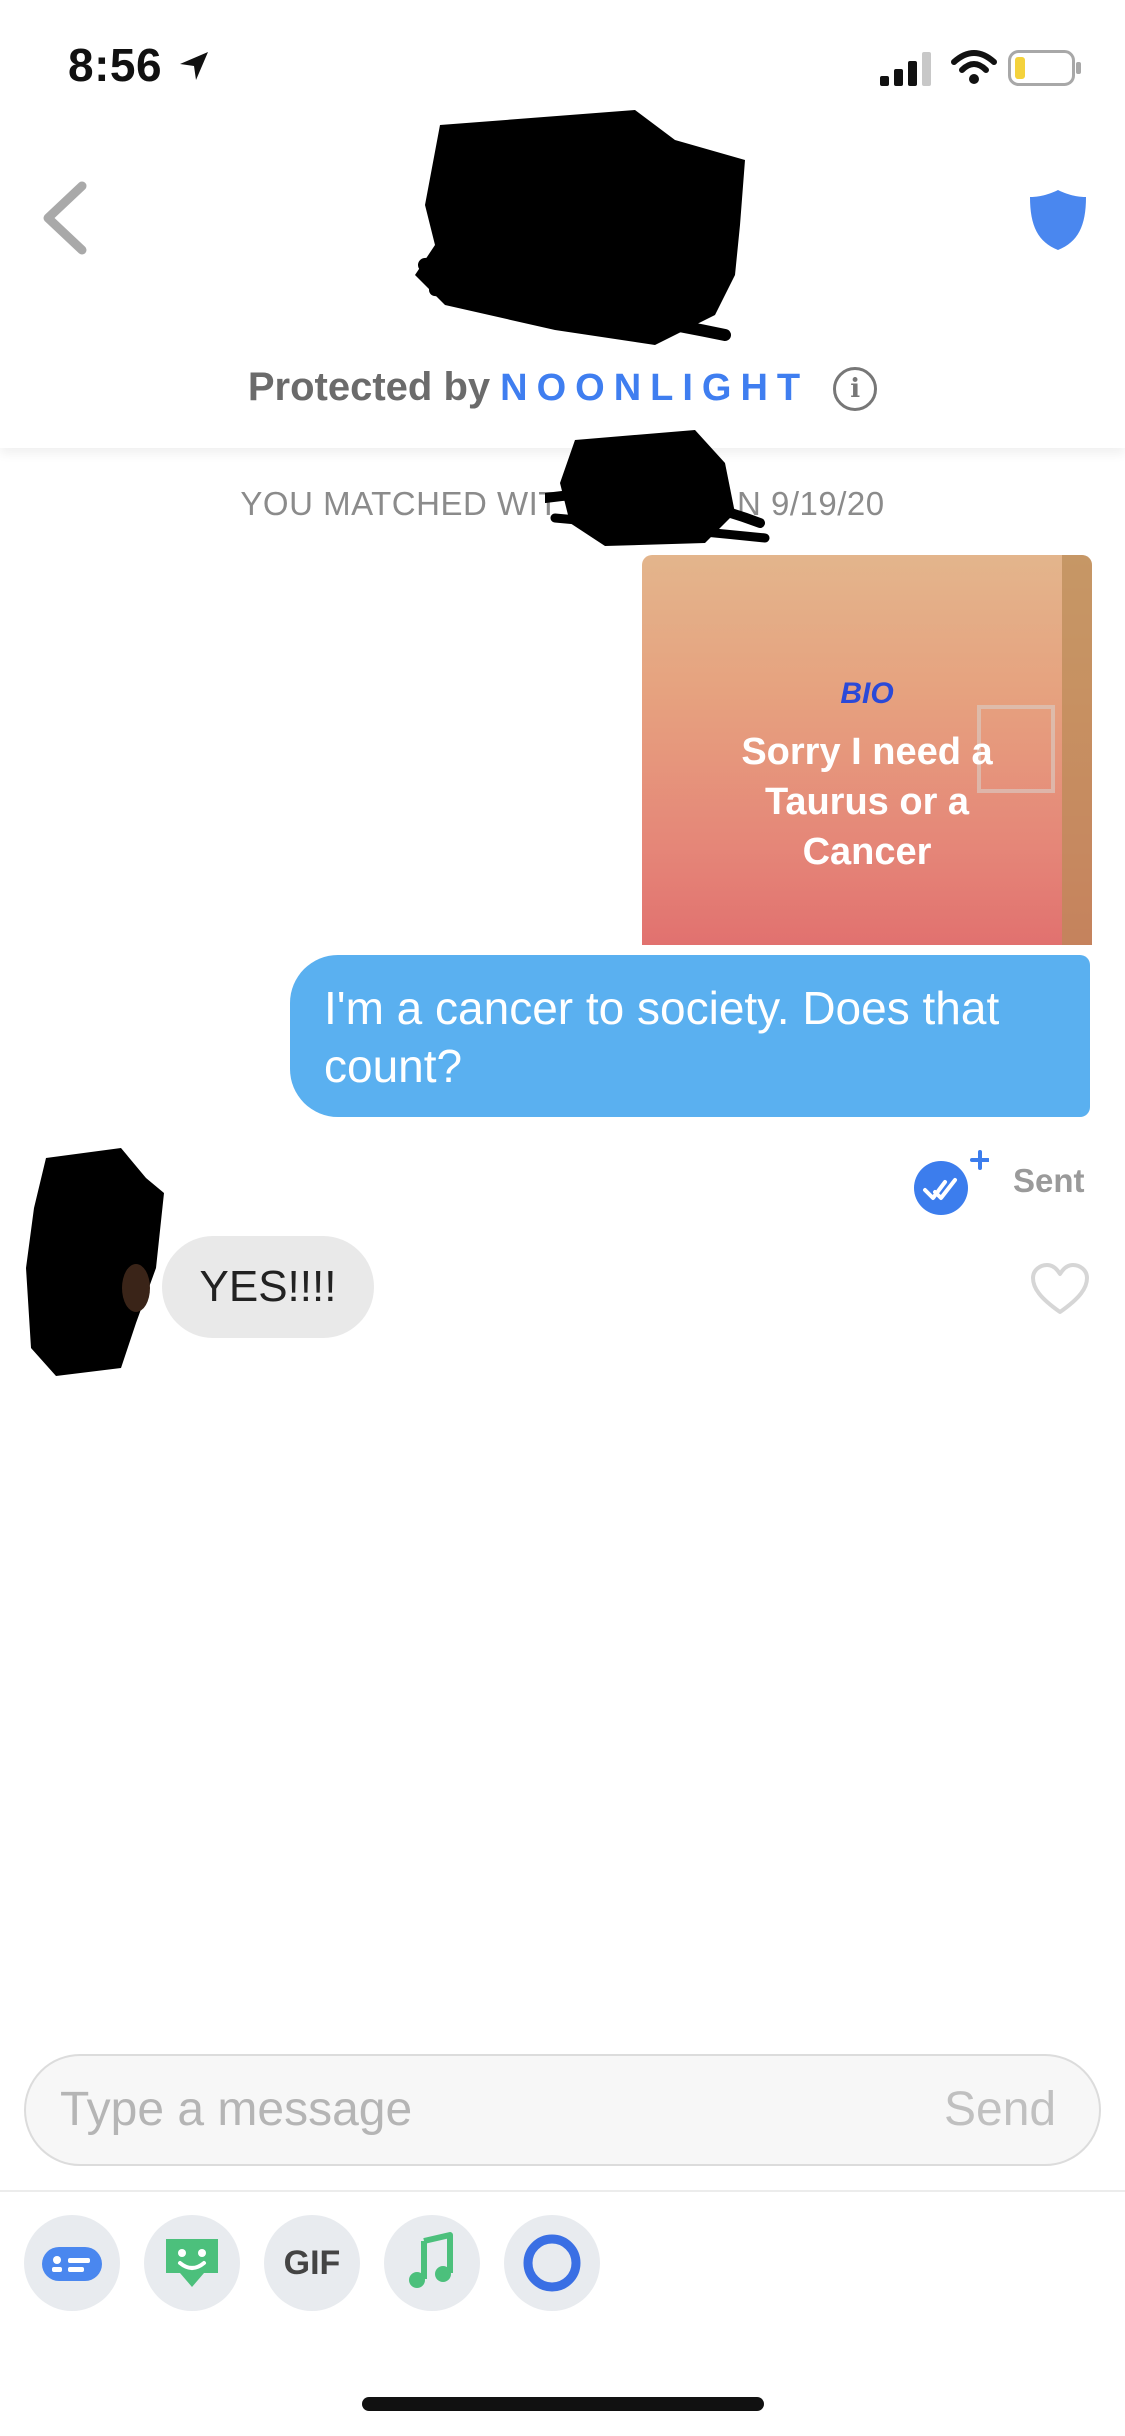 The height and width of the screenshot is (2436, 1125). I want to click on message-status: Sent, so click(1049, 1180).